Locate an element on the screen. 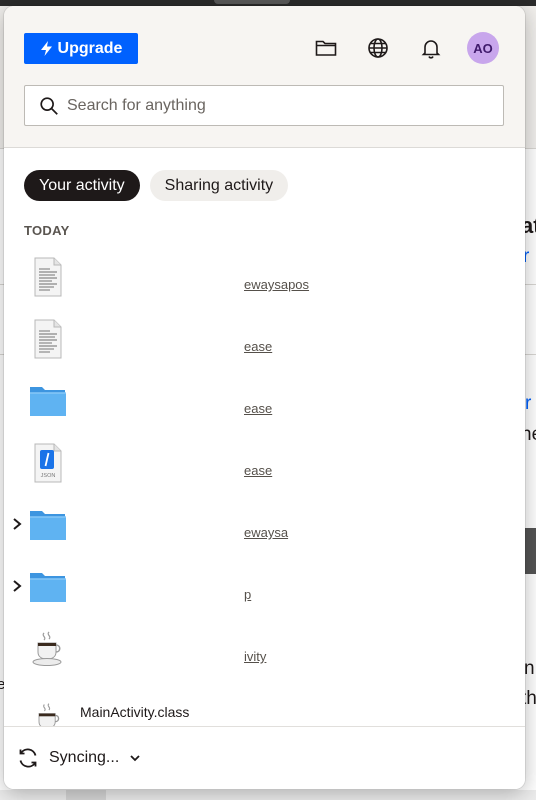  upgrade-label: Upgrade is located at coordinates (90, 48).